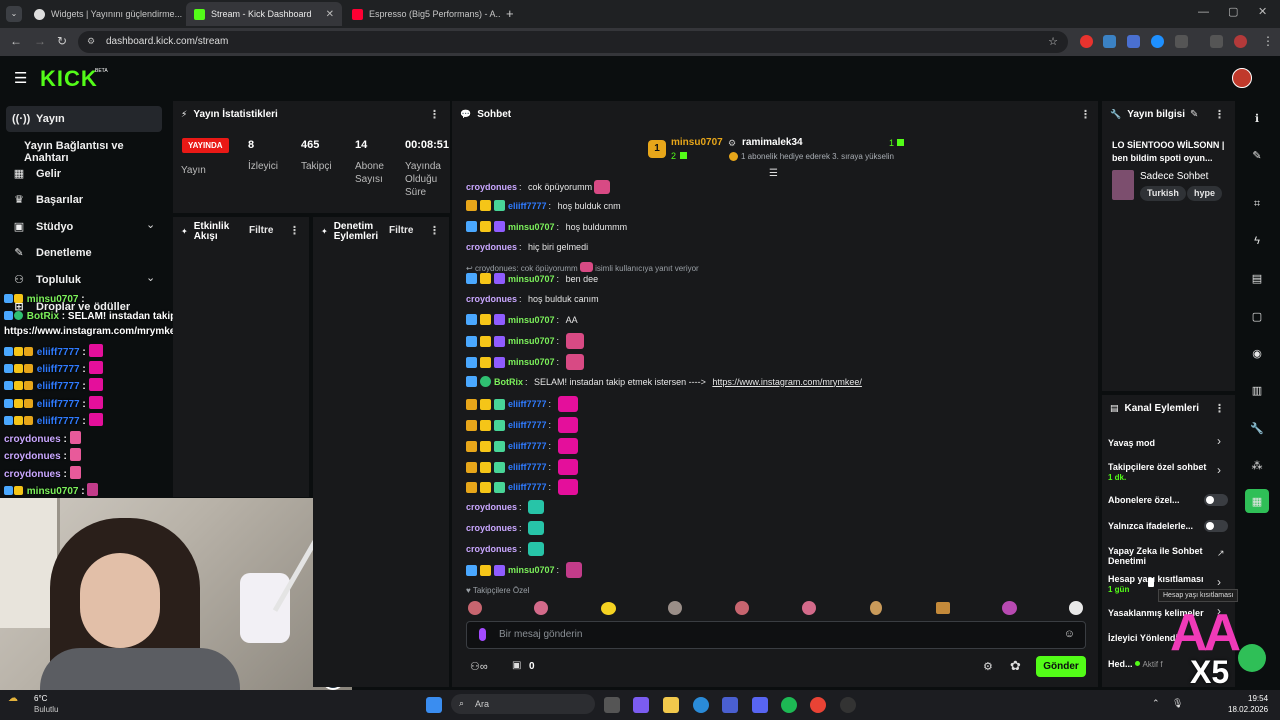 The image size is (1280, 720). What do you see at coordinates (20, 78) in the screenshot?
I see `hamburger-menu-icon: ☰` at bounding box center [20, 78].